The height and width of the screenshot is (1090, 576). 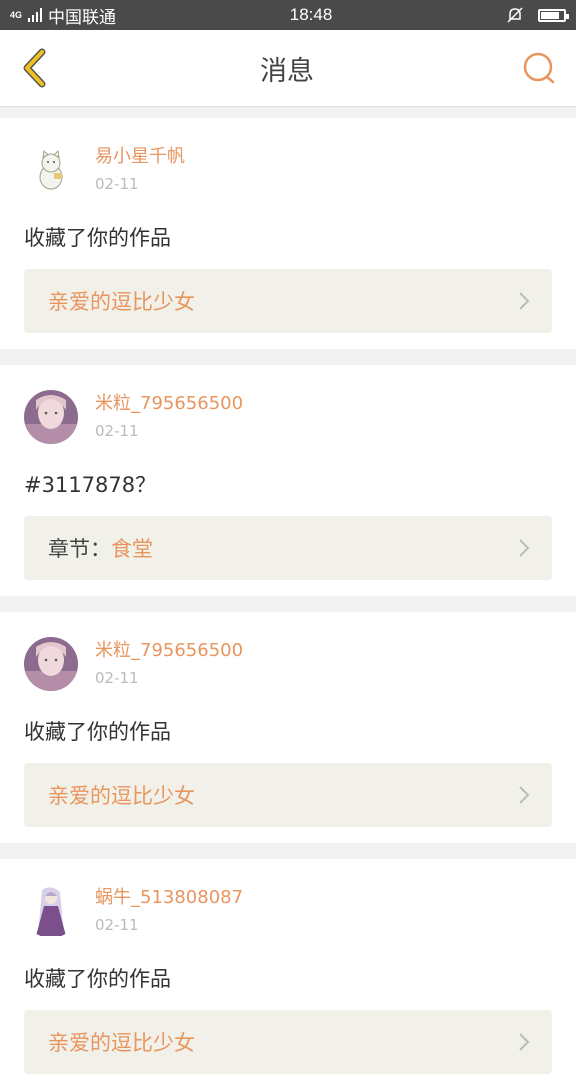 I want to click on search-button, so click(x=539, y=68).